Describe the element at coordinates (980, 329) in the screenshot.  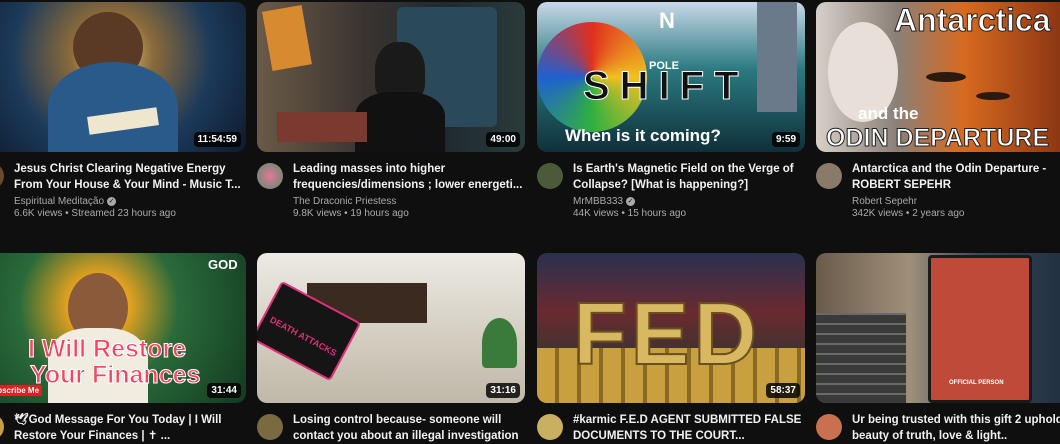
I see `tarot-card: OFFICIAL PERSON` at that location.